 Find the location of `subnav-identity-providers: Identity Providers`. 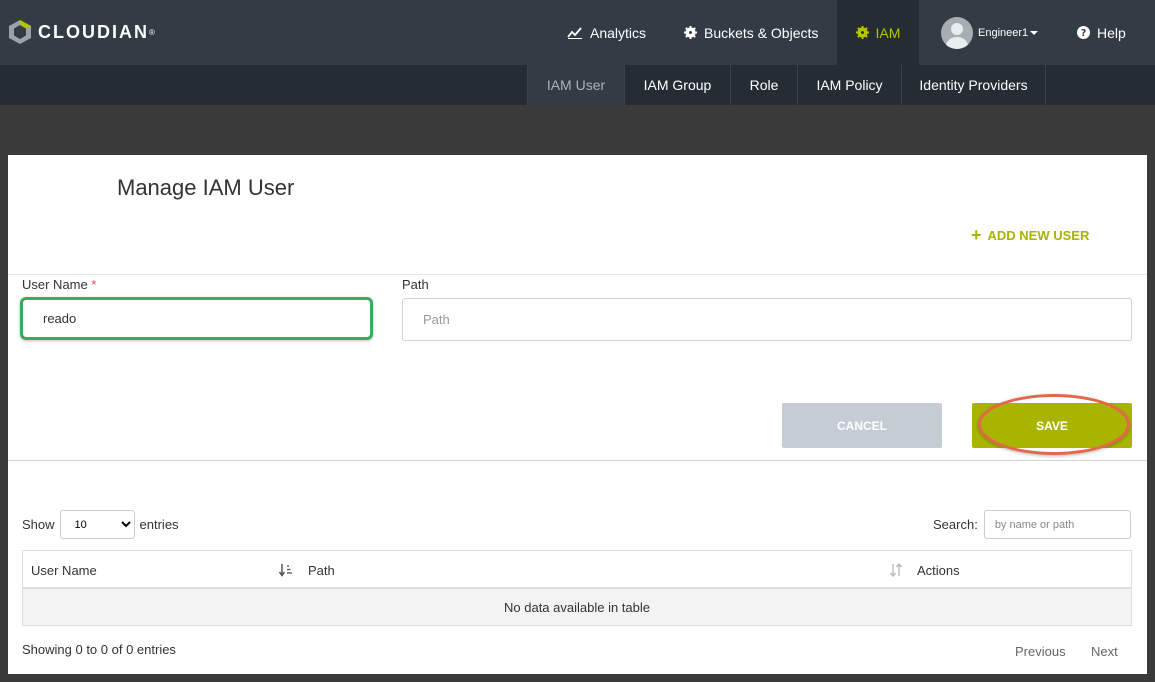

subnav-identity-providers: Identity Providers is located at coordinates (973, 85).